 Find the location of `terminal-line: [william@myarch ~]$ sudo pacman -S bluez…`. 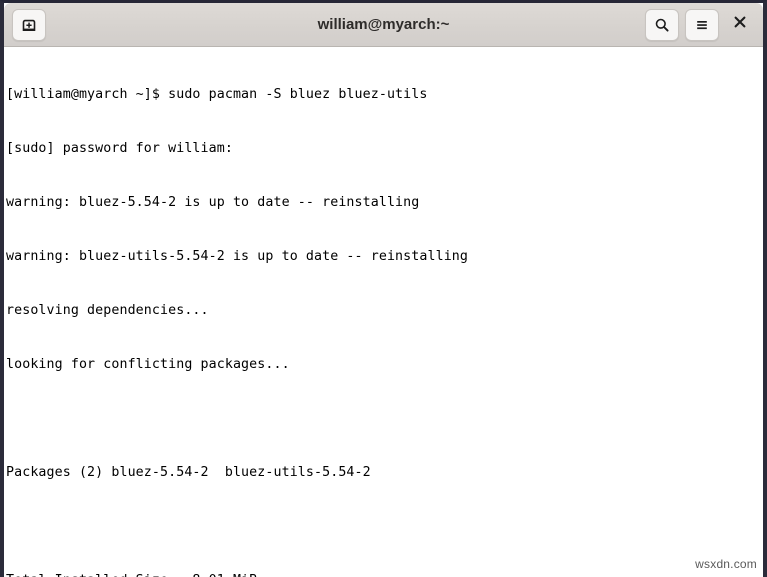

terminal-line: [william@myarch ~]$ sudo pacman -S bluez… is located at coordinates (217, 94).